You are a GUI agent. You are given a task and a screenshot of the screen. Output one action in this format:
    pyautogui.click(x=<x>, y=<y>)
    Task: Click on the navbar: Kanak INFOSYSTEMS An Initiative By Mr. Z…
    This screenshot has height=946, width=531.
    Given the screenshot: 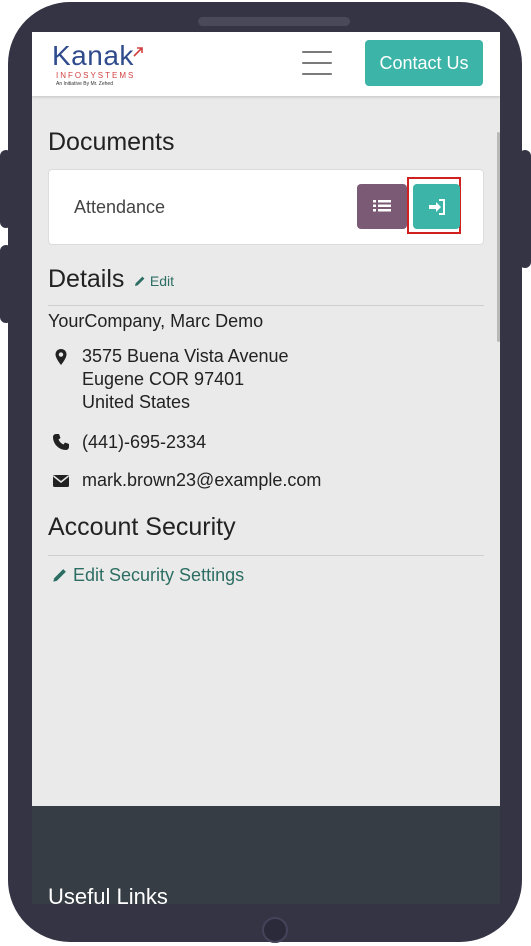 What is the action you would take?
    pyautogui.click(x=266, y=64)
    